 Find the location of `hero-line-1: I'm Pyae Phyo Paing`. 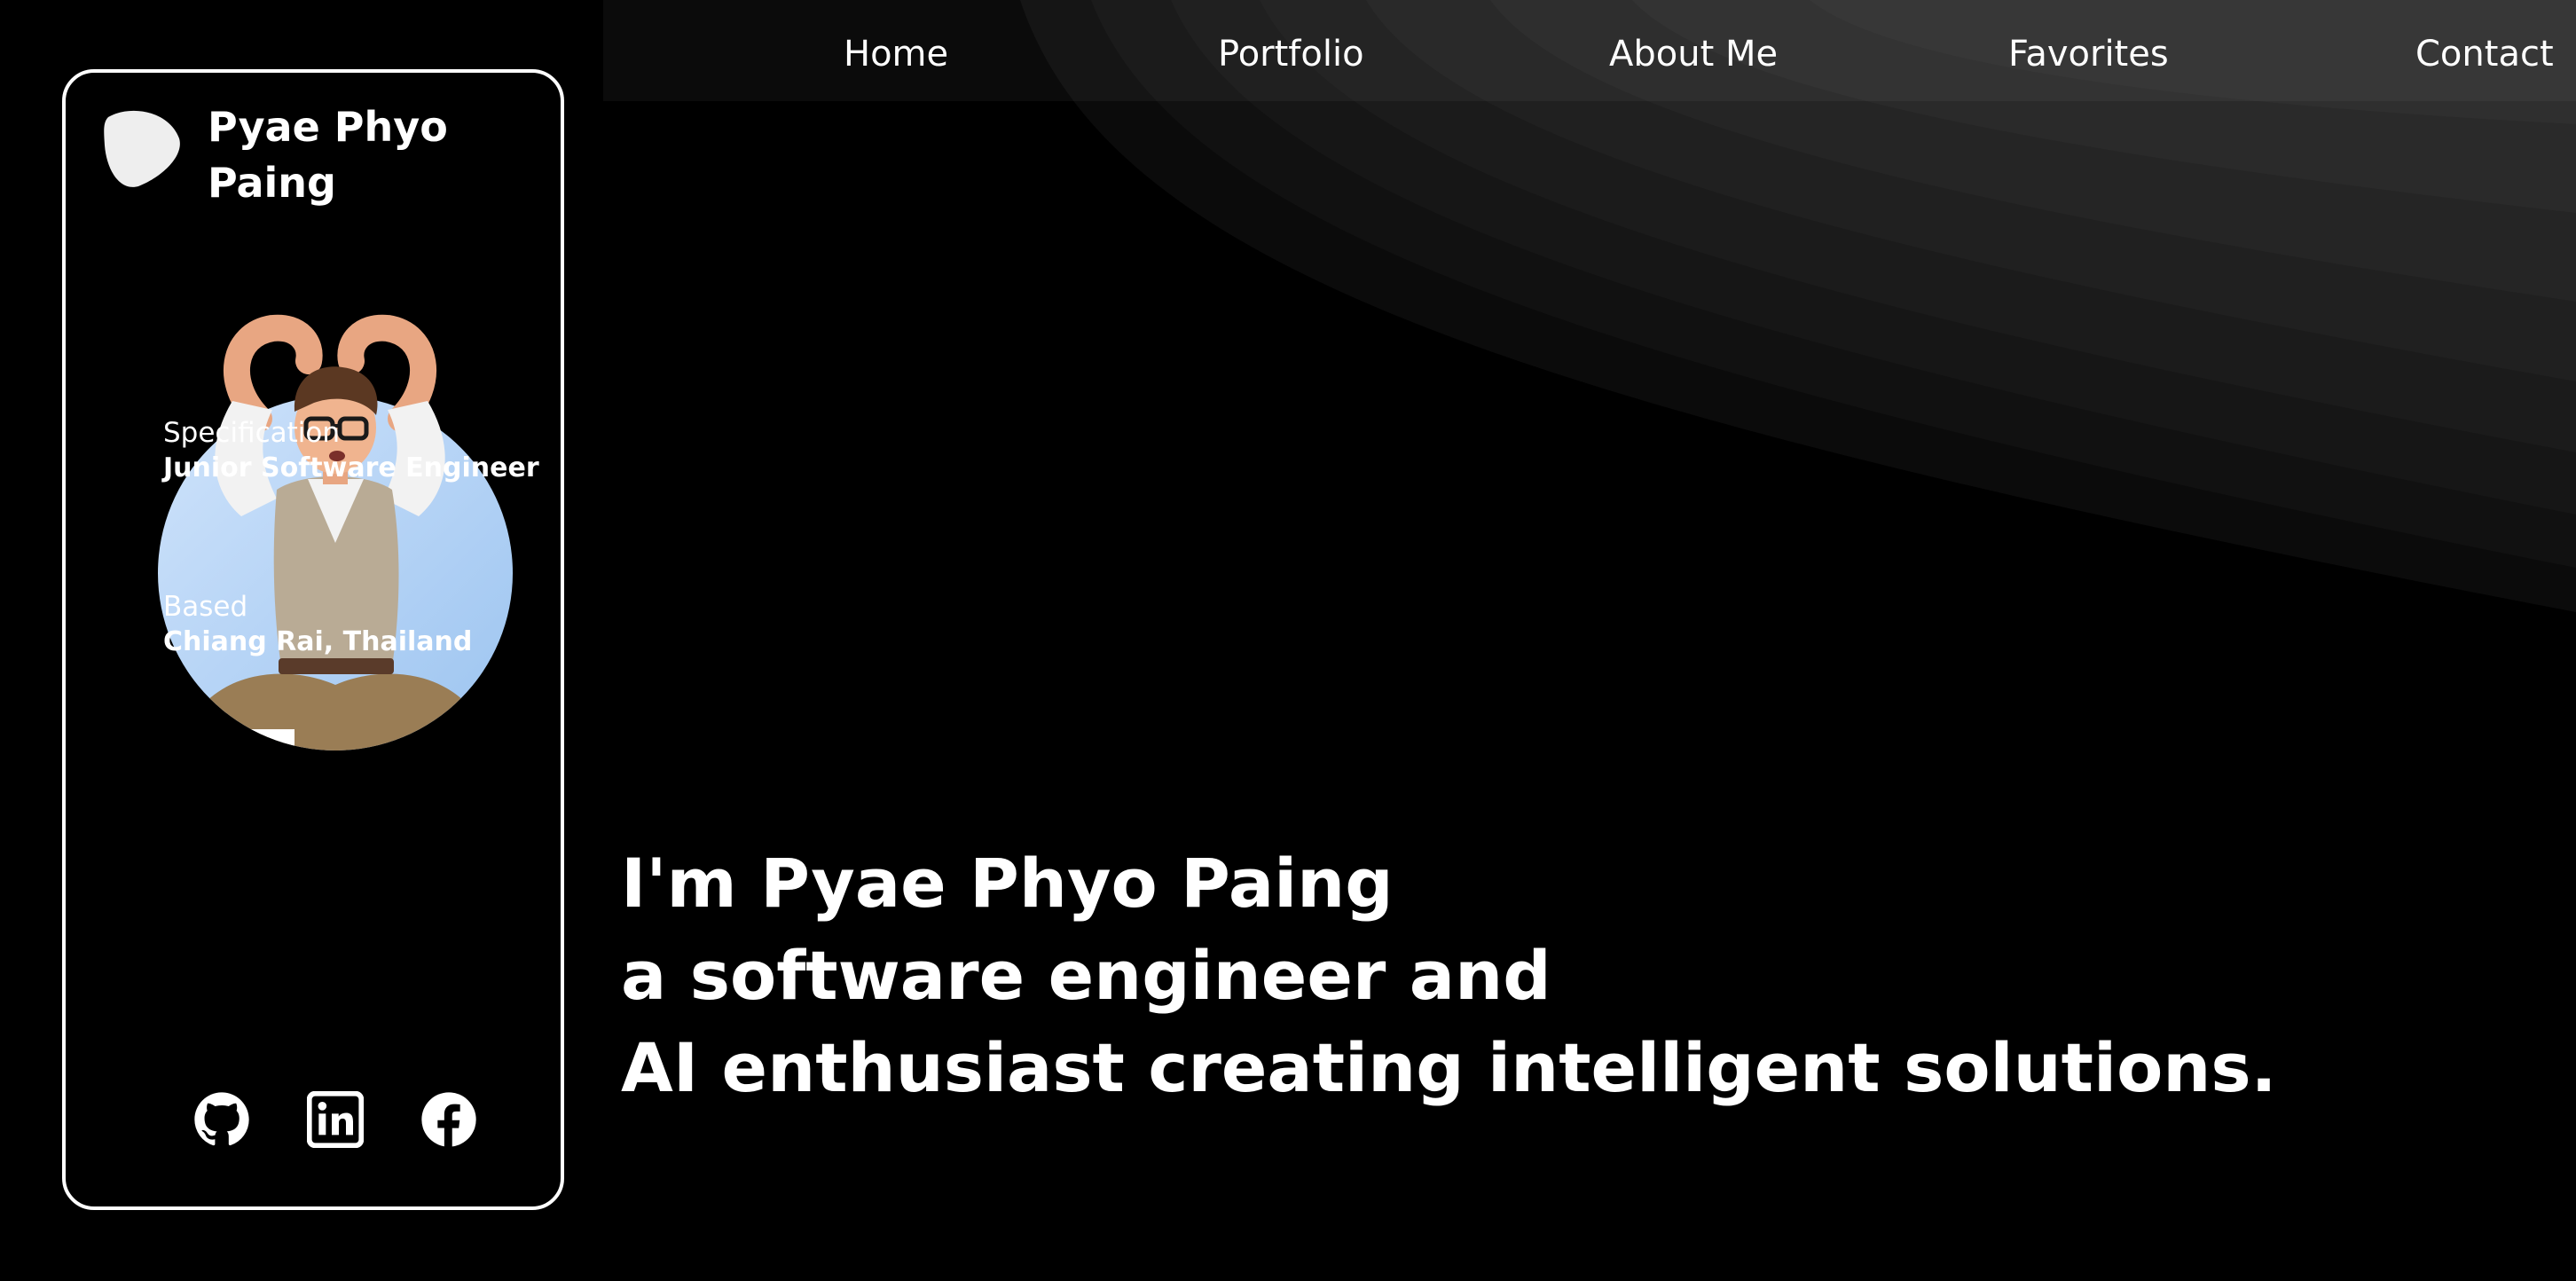

hero-line-1: I'm Pyae Phyo Paing is located at coordinates (1007, 883).